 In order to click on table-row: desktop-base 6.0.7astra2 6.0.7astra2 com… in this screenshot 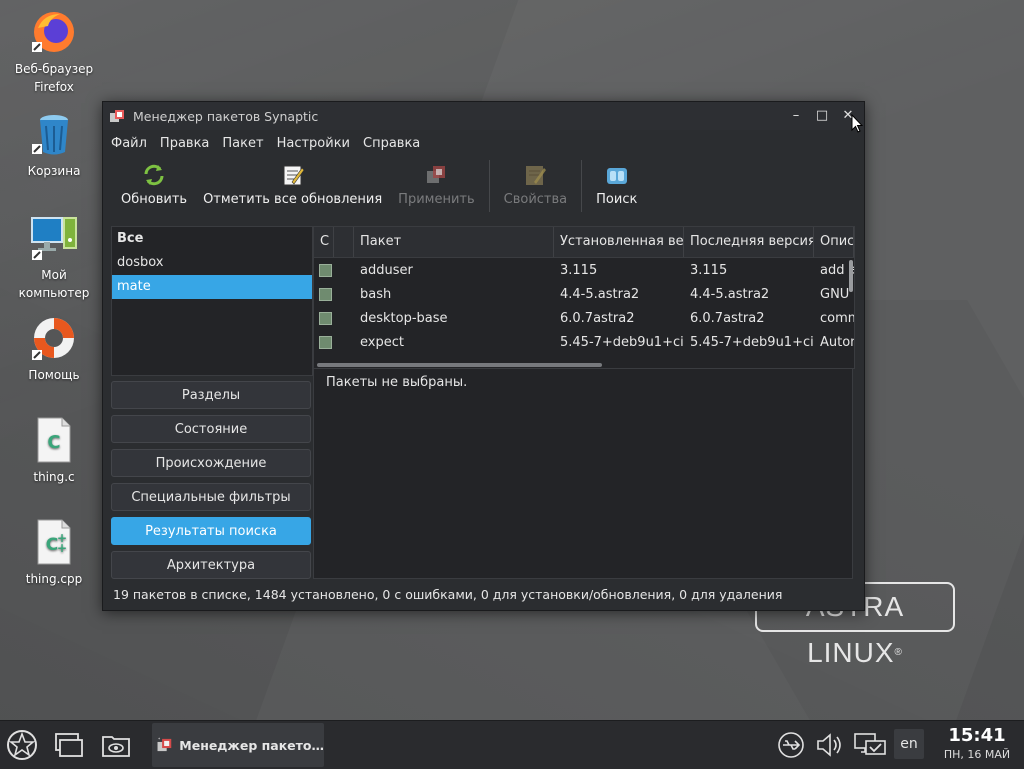, I will do `click(584, 318)`.